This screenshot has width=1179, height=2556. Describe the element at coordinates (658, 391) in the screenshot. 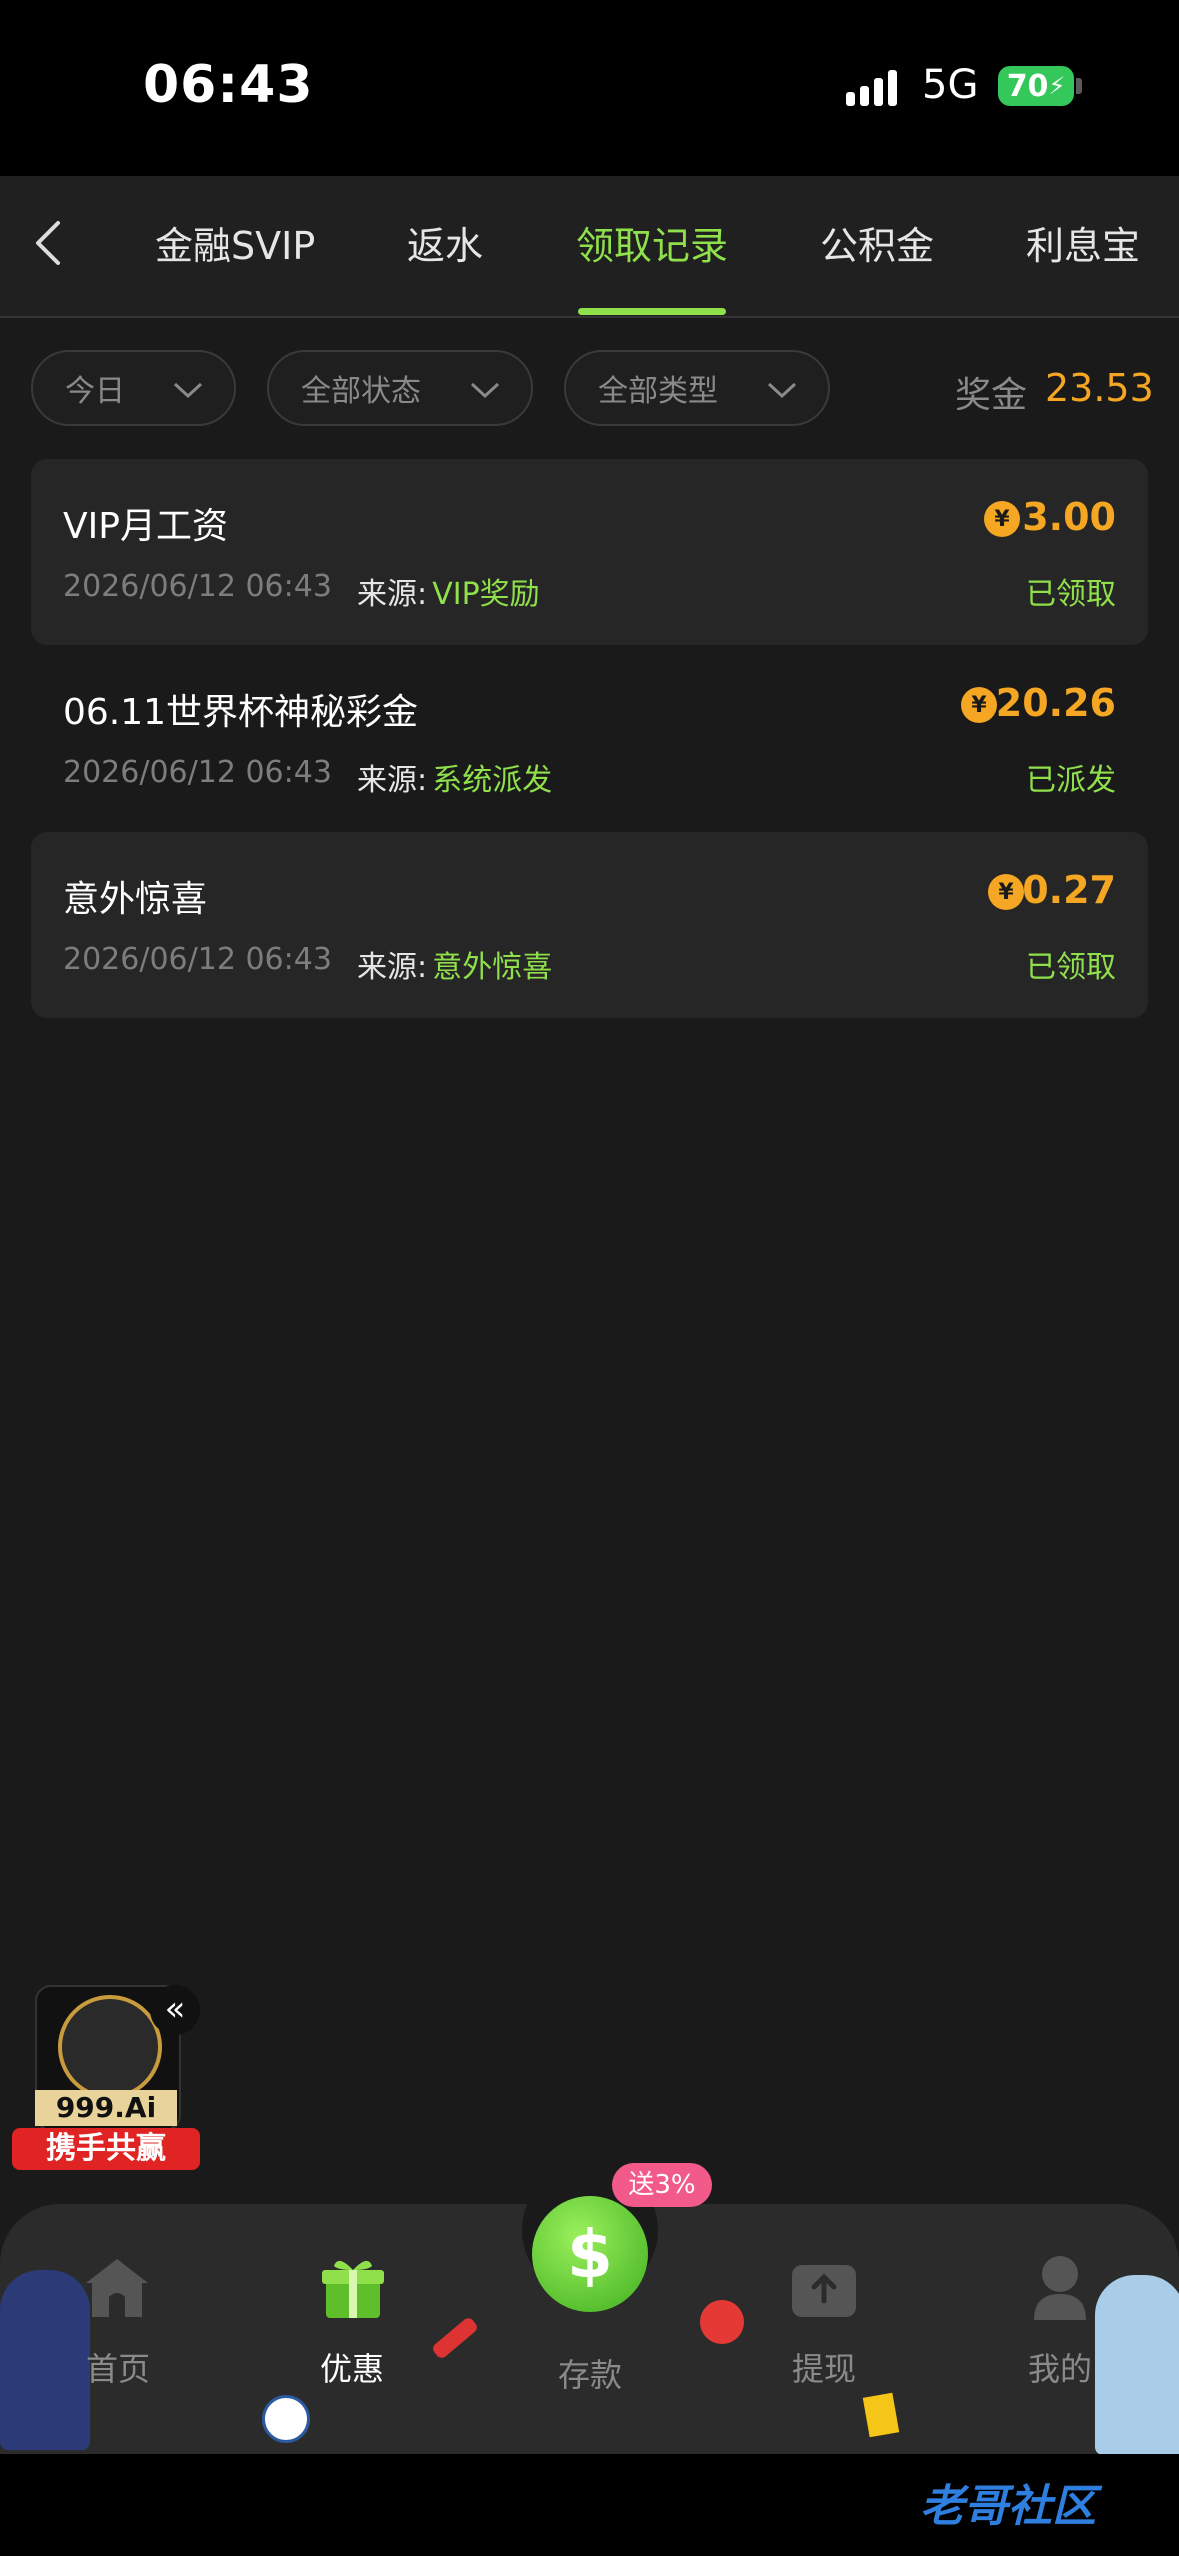

I see `type-filter-label: 全部类型` at that location.